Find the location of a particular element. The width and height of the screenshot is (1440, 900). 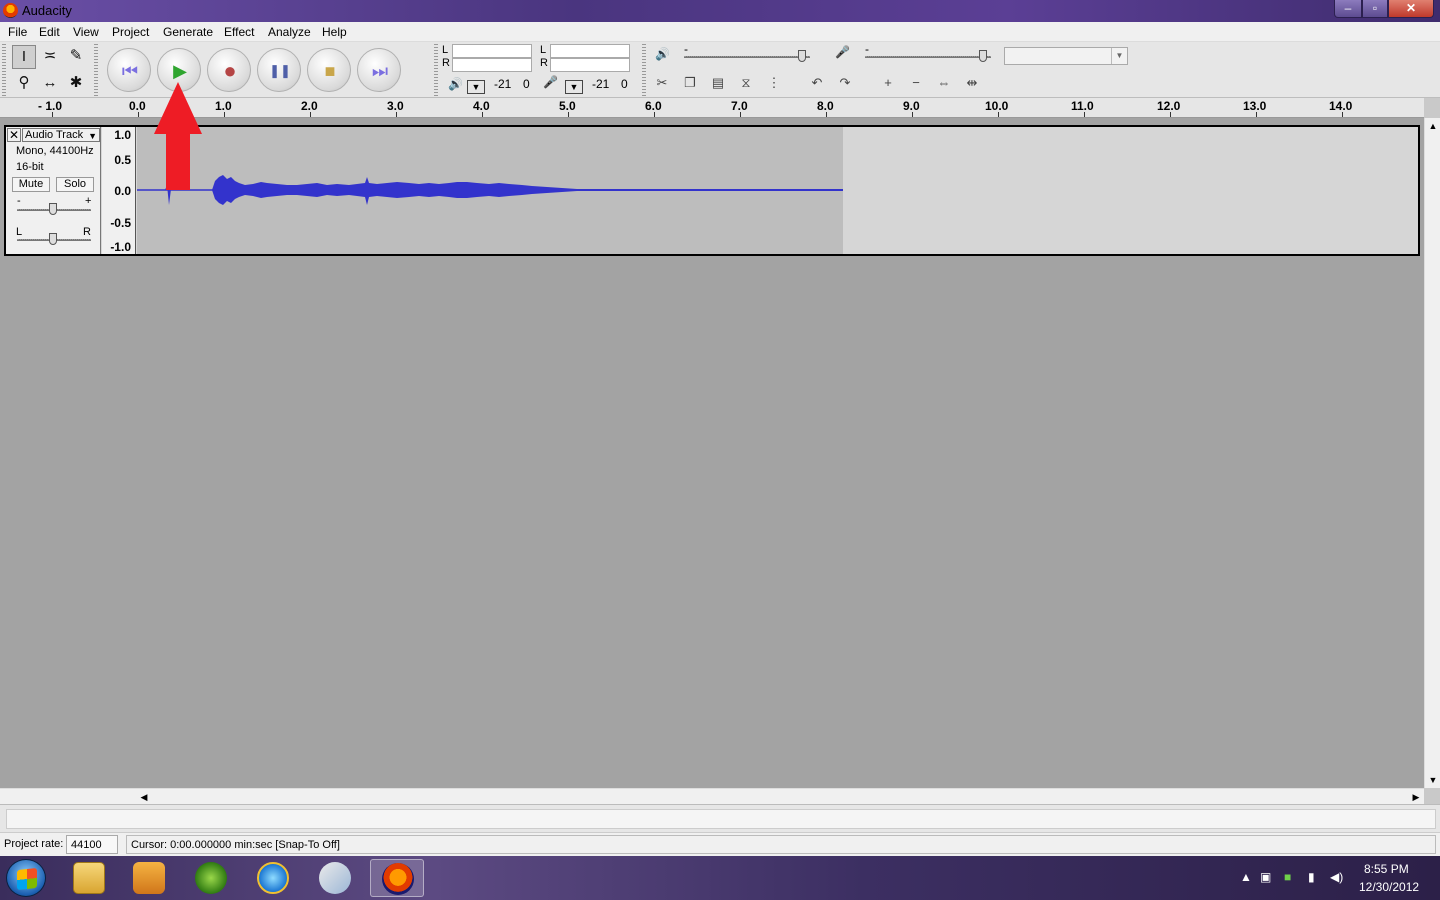

network-signal-icon: ▮ is located at coordinates (1311, 877).